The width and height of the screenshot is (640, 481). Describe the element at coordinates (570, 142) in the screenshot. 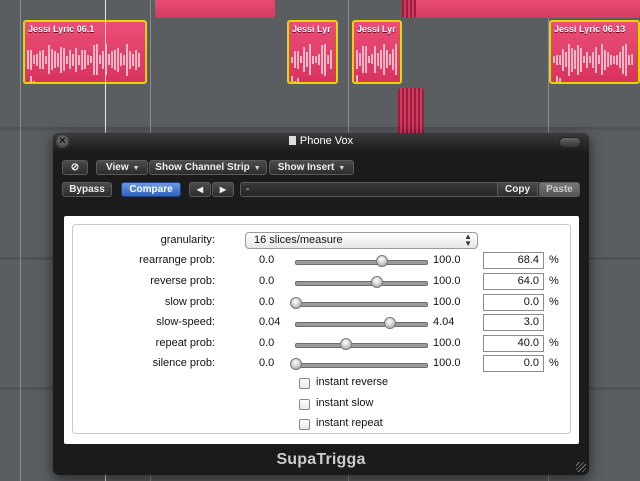

I see `toolbar-toggle-button` at that location.